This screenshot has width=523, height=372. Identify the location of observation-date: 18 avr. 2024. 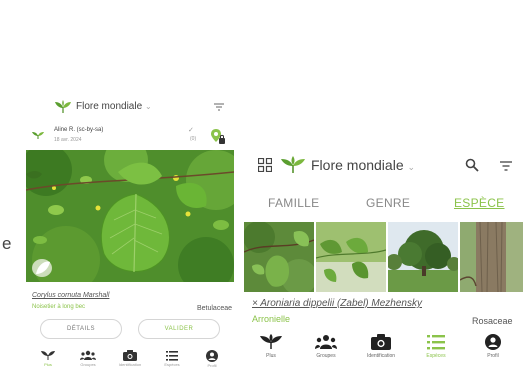
(68, 140).